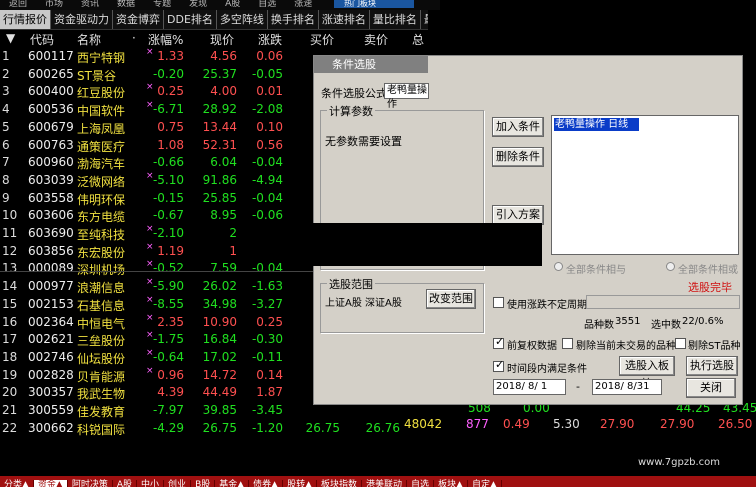 The height and width of the screenshot is (487, 756). What do you see at coordinates (270, 39) in the screenshot?
I see `col-chg: 涨跌` at bounding box center [270, 39].